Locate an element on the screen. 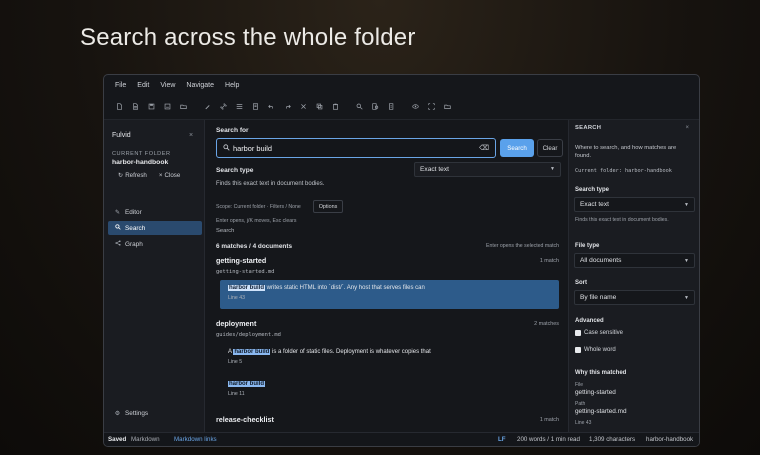  case-sensitive-checkbox: Case sensitive is located at coordinates (599, 333).